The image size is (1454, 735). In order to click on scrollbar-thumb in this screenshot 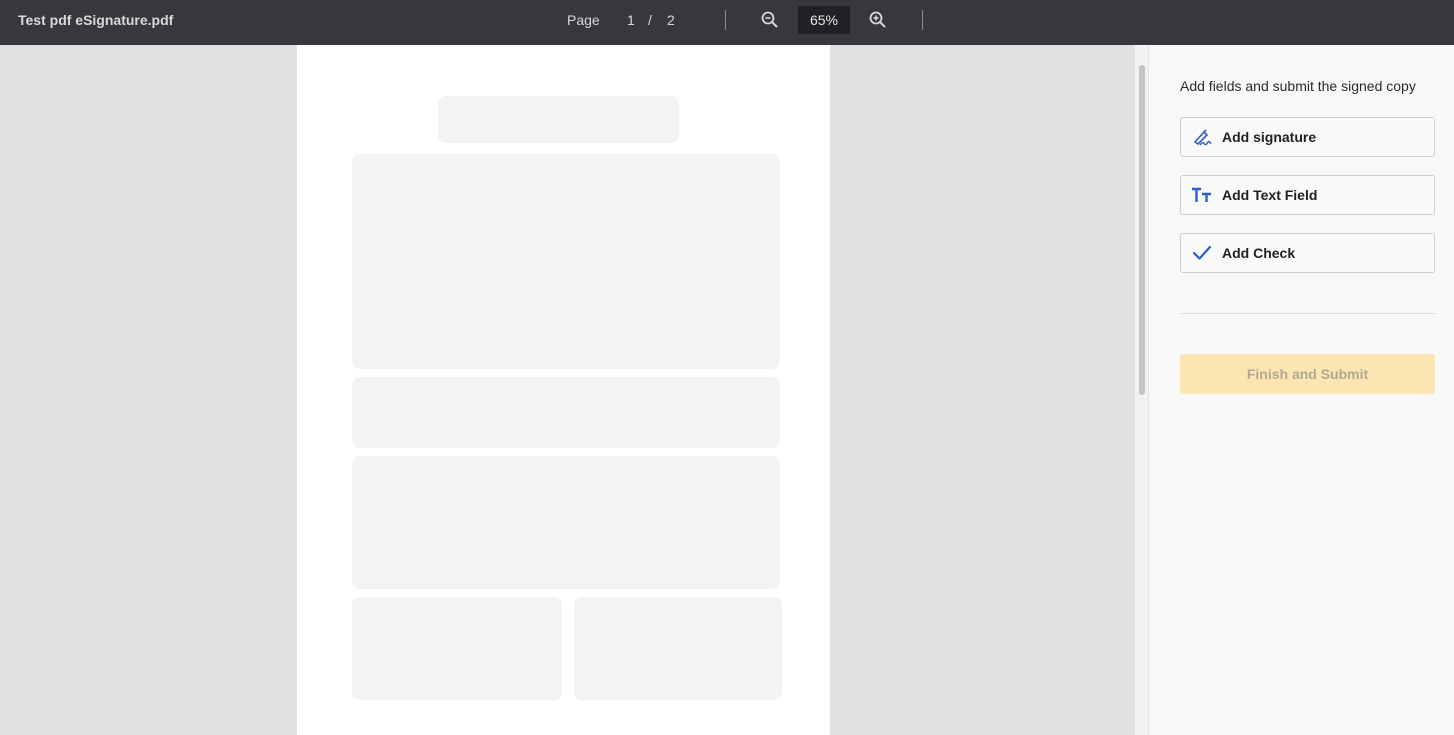, I will do `click(1142, 230)`.